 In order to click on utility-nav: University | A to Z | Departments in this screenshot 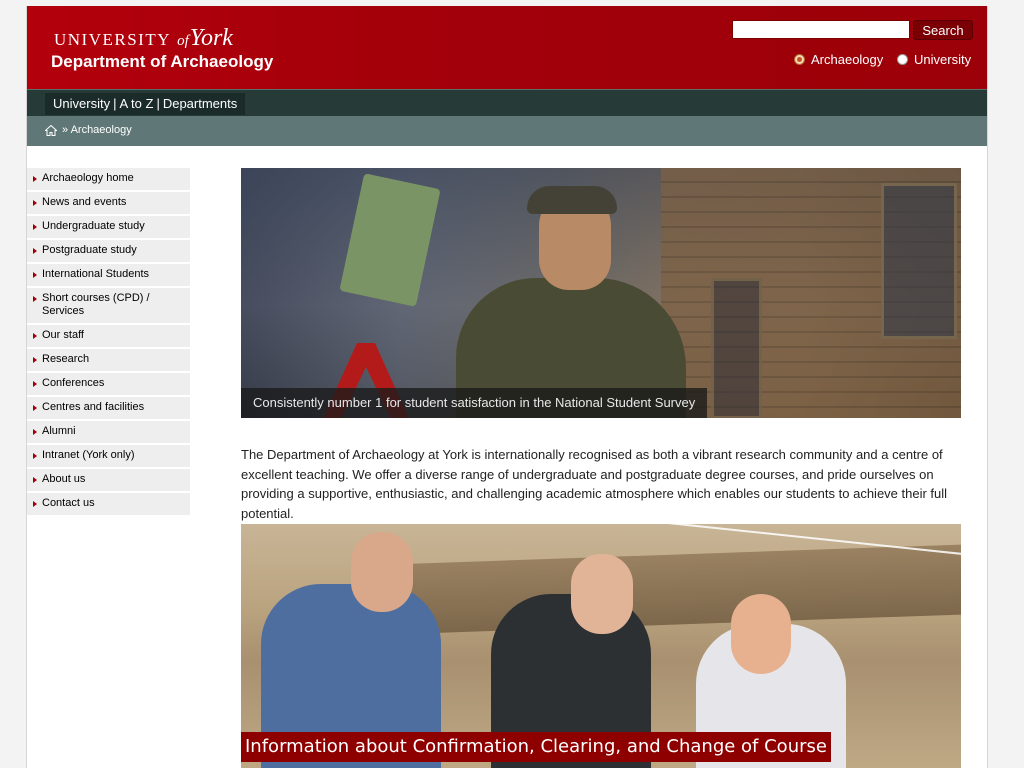, I will do `click(145, 104)`.